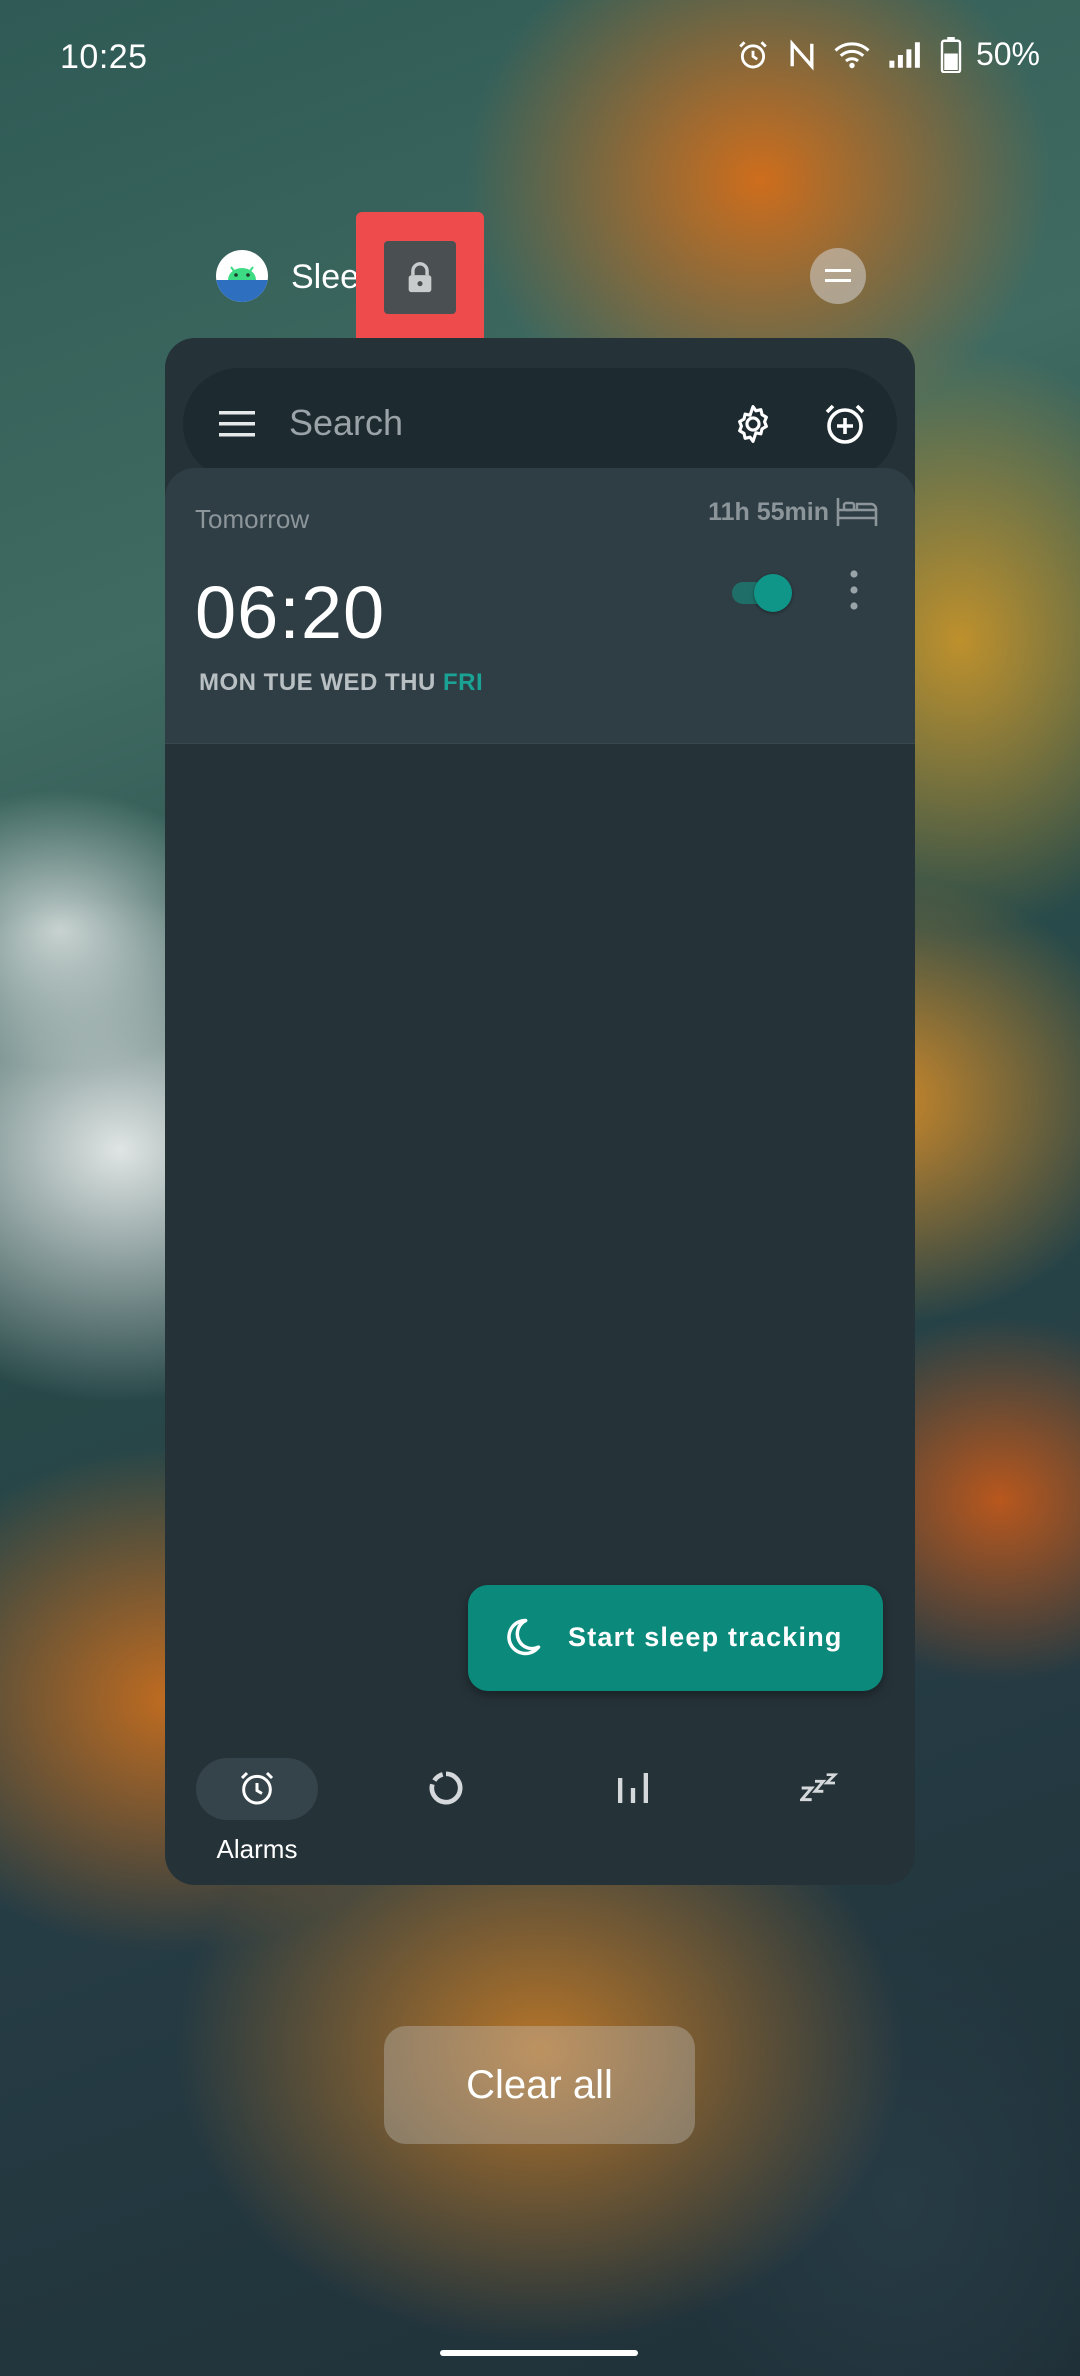 This screenshot has width=1080, height=2376. What do you see at coordinates (463, 682) in the screenshot?
I see `alarm-days-active: FRI` at bounding box center [463, 682].